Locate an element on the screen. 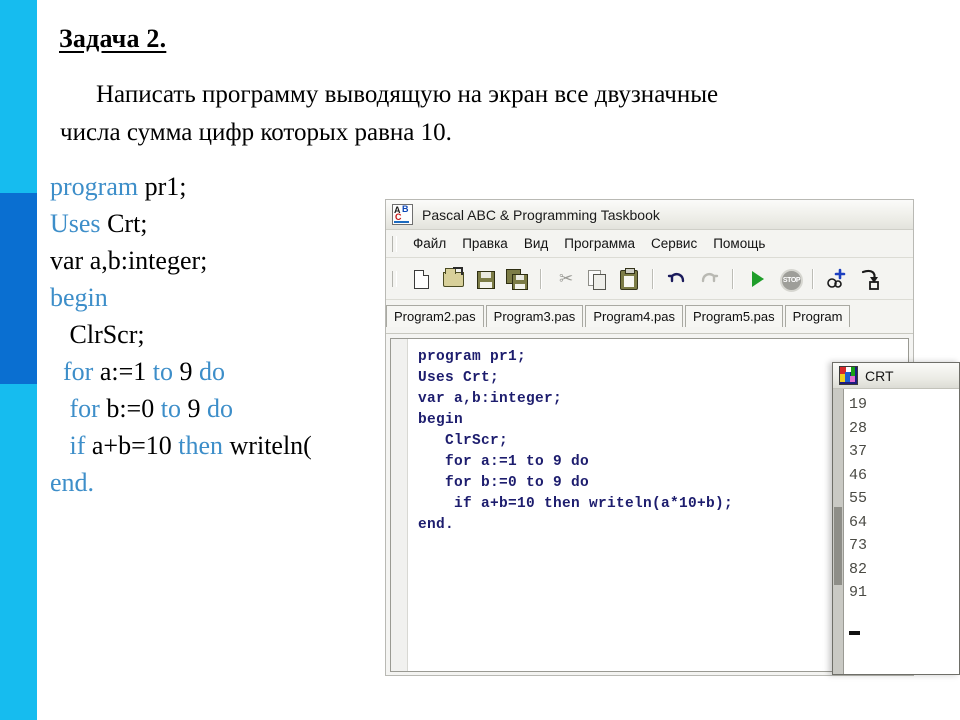 Image resolution: width=960 pixels, height=720 pixels. open-folder-icon is located at coordinates (453, 279).